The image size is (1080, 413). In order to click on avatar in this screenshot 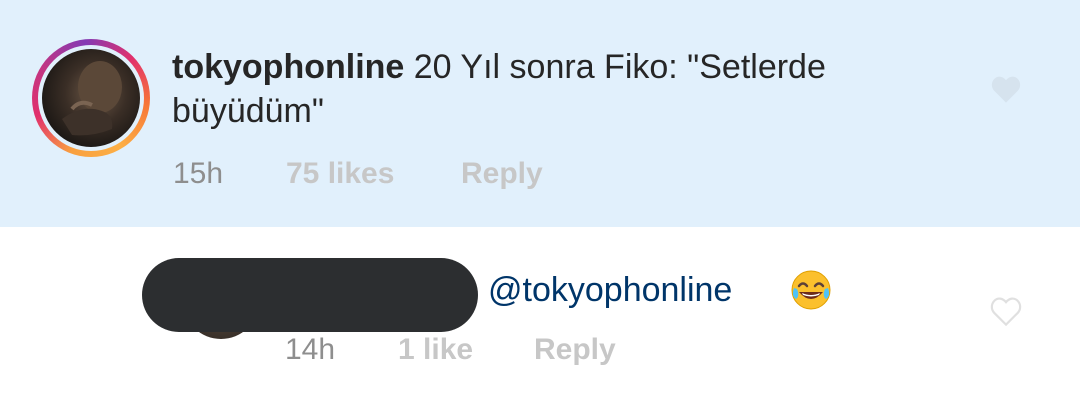, I will do `click(91, 98)`.